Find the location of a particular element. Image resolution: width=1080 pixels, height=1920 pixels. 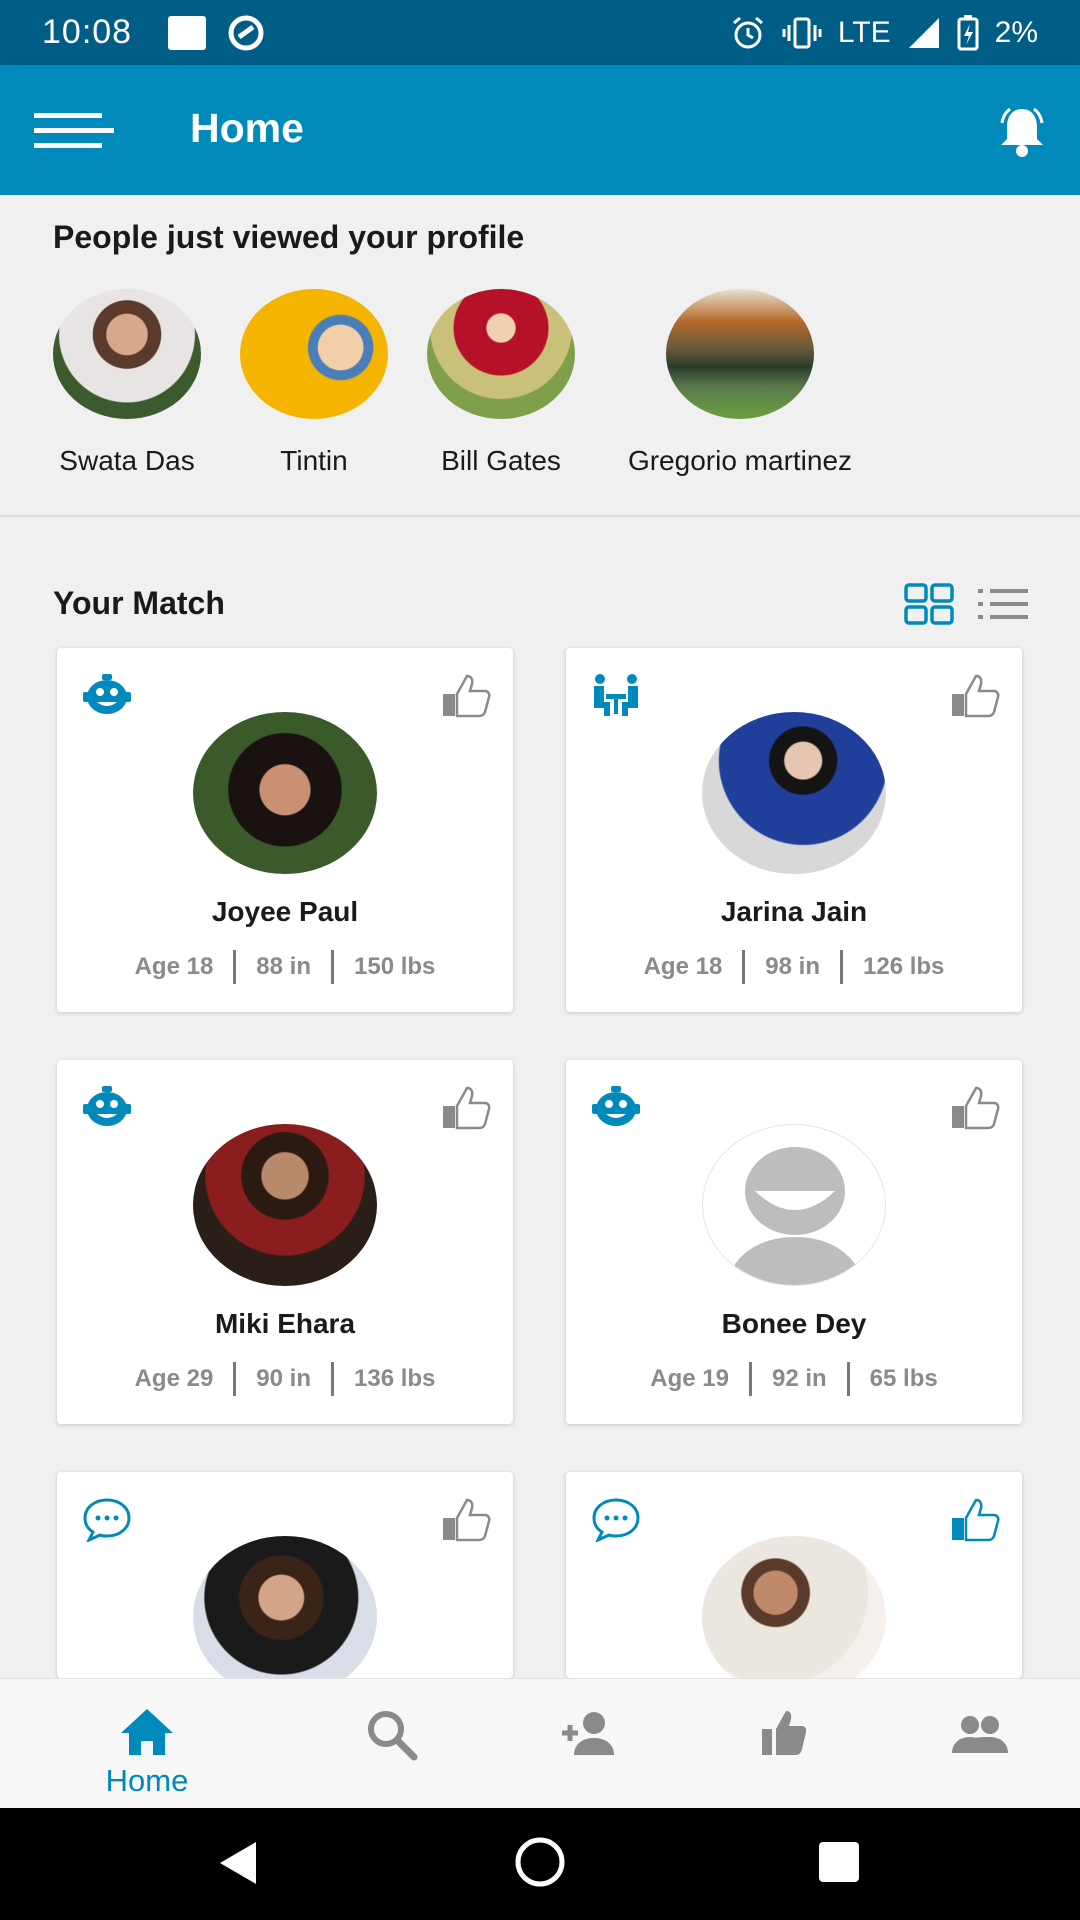

match-stats: Age 19 92 in 65 lbs is located at coordinates (794, 1379).